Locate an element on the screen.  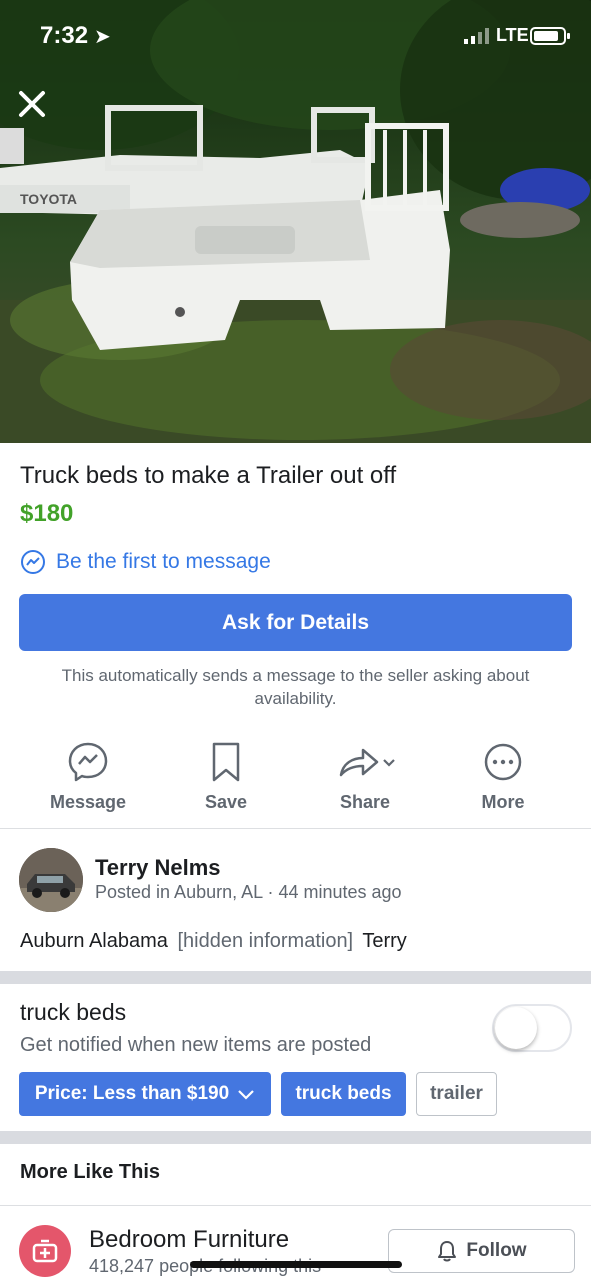
toggle-knob is located at coordinates (516, 1028).